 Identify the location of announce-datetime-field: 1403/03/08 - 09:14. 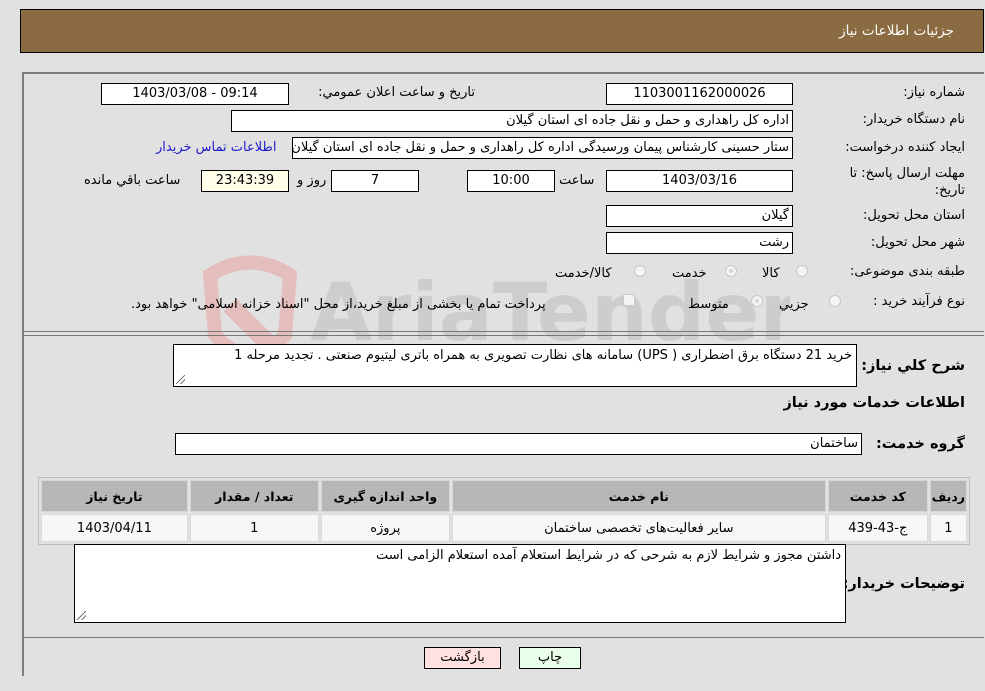
(195, 94).